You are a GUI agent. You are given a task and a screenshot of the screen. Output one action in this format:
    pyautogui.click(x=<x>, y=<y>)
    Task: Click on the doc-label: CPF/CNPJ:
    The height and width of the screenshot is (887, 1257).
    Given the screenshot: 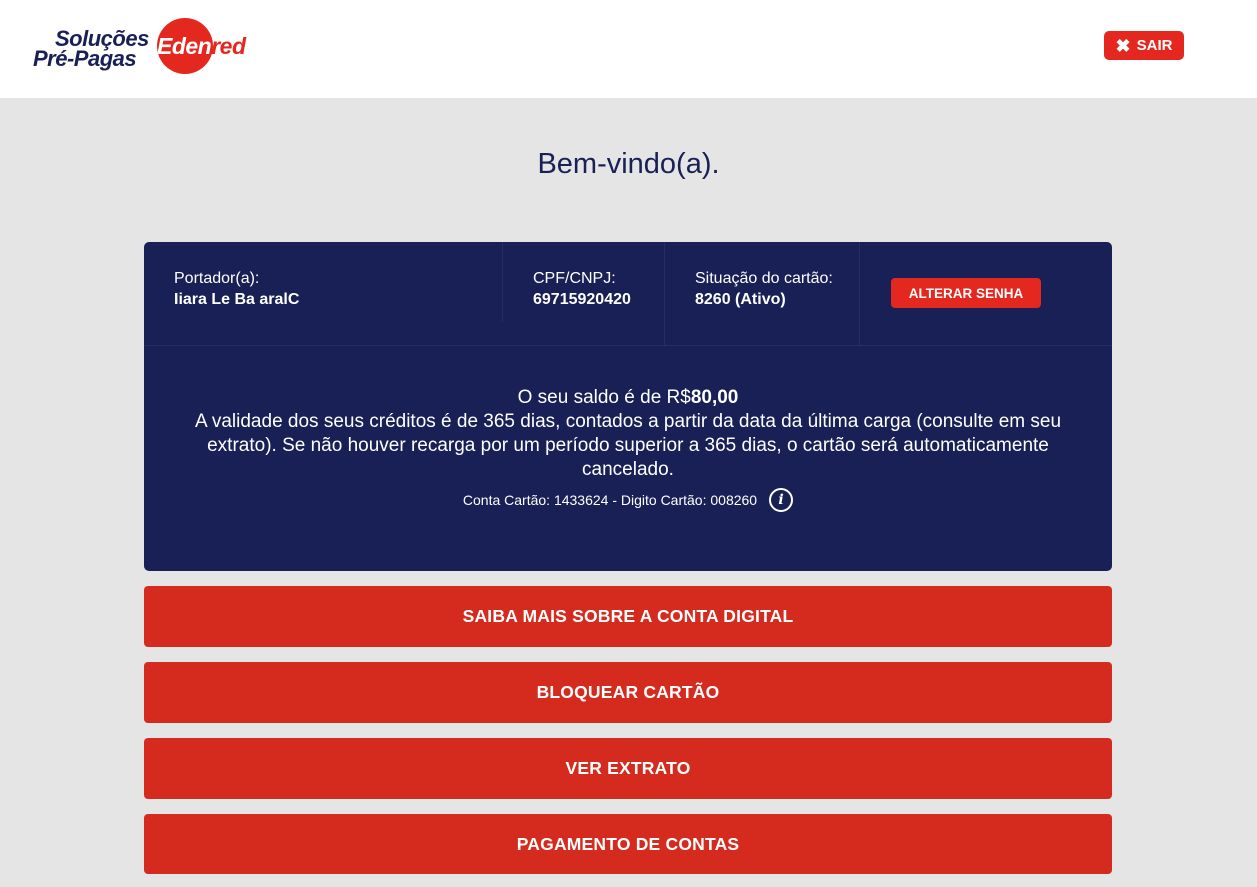 What is the action you would take?
    pyautogui.click(x=574, y=278)
    